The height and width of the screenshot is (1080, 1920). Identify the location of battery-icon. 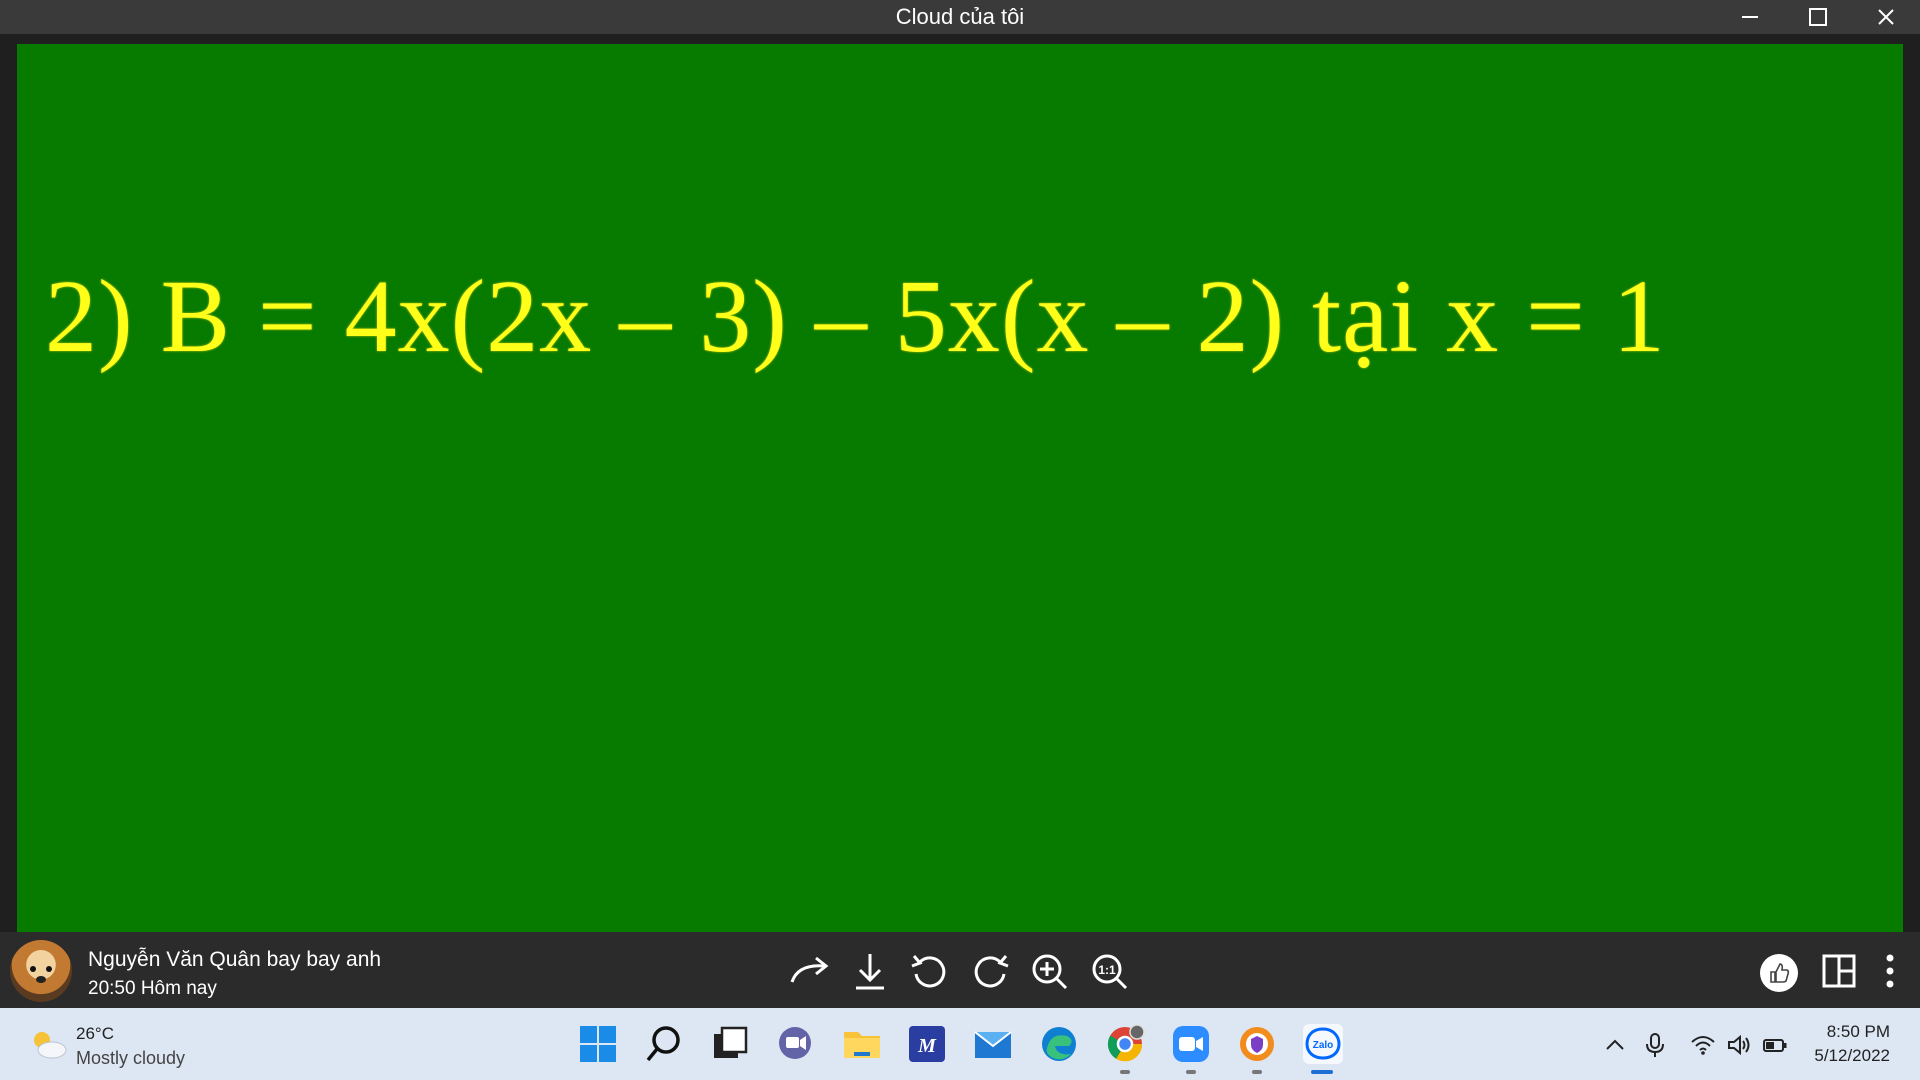
(1775, 1045).